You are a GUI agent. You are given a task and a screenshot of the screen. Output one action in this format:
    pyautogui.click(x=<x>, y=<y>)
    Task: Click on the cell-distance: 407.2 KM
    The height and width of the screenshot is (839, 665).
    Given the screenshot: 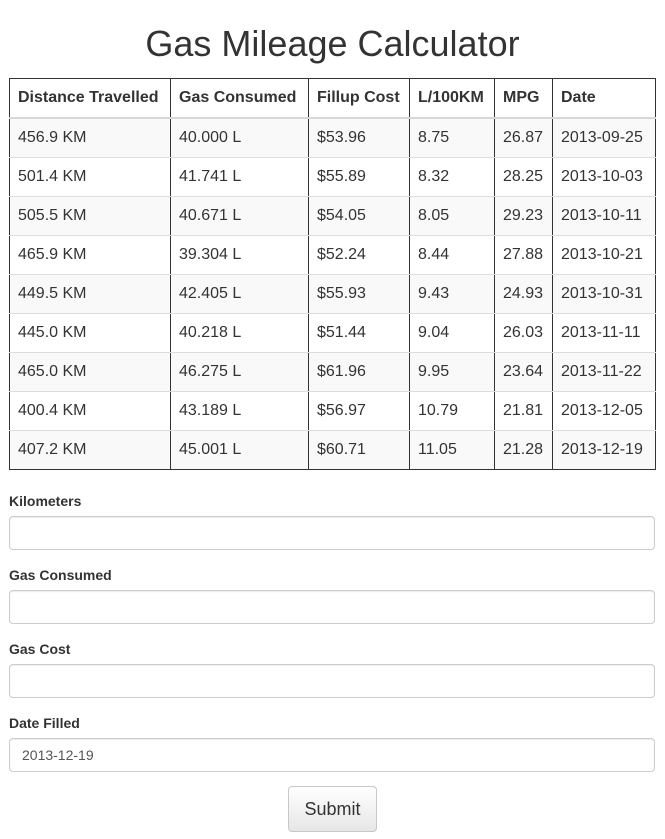 What is the action you would take?
    pyautogui.click(x=90, y=450)
    